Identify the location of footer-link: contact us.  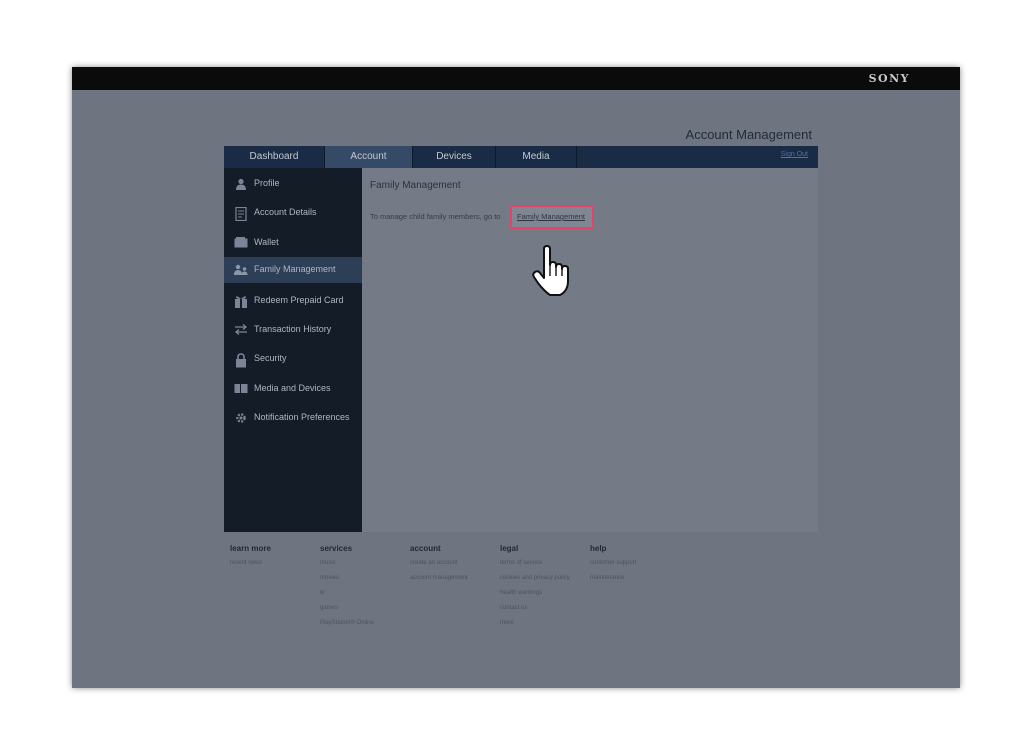
(536, 608).